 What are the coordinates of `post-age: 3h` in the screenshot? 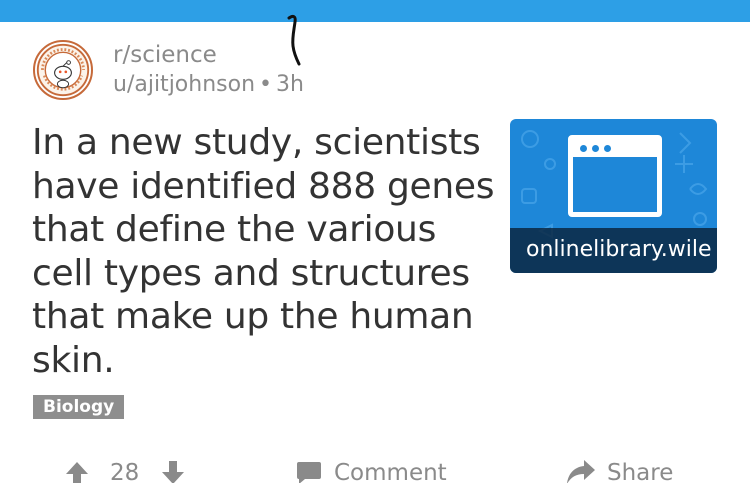 It's located at (290, 84).